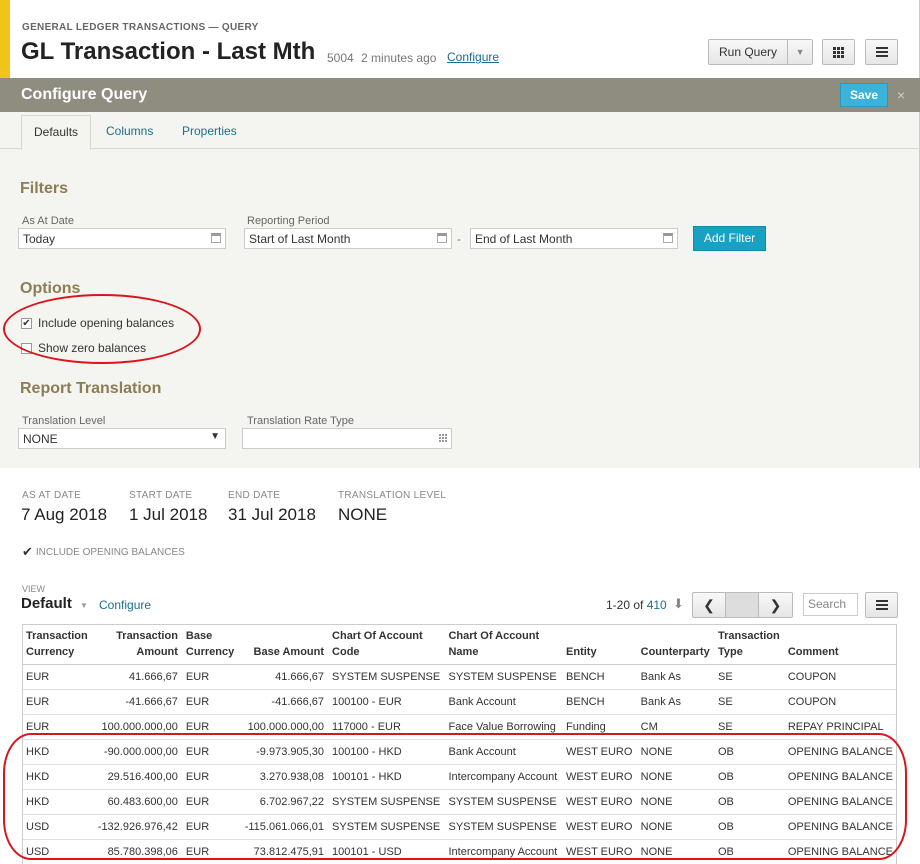 The image size is (920, 864). What do you see at coordinates (34, 589) in the screenshot?
I see `view-label: VIEW` at bounding box center [34, 589].